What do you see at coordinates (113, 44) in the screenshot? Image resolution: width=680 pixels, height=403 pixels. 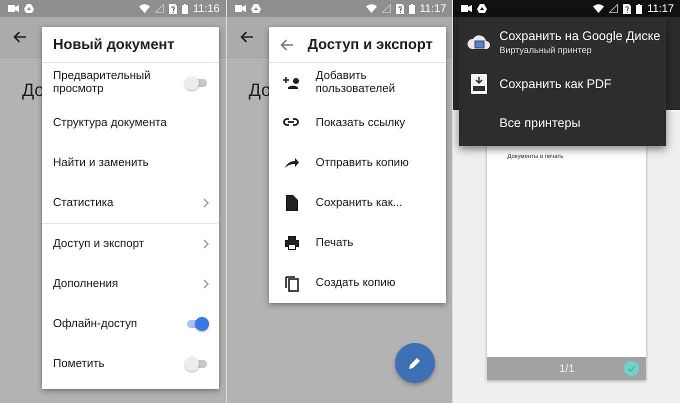 I see `menu-title: Новый документ` at bounding box center [113, 44].